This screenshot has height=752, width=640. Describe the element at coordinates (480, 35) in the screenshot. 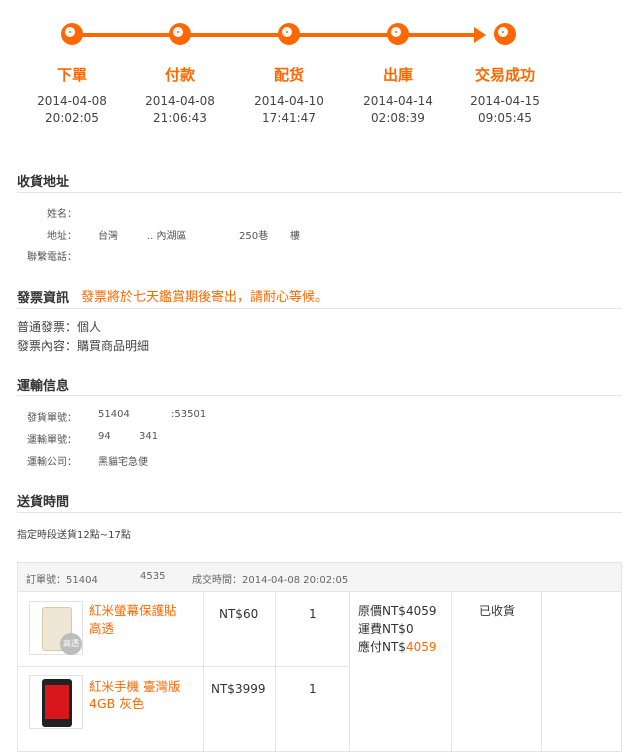

I see `progress-arrow-icon` at that location.